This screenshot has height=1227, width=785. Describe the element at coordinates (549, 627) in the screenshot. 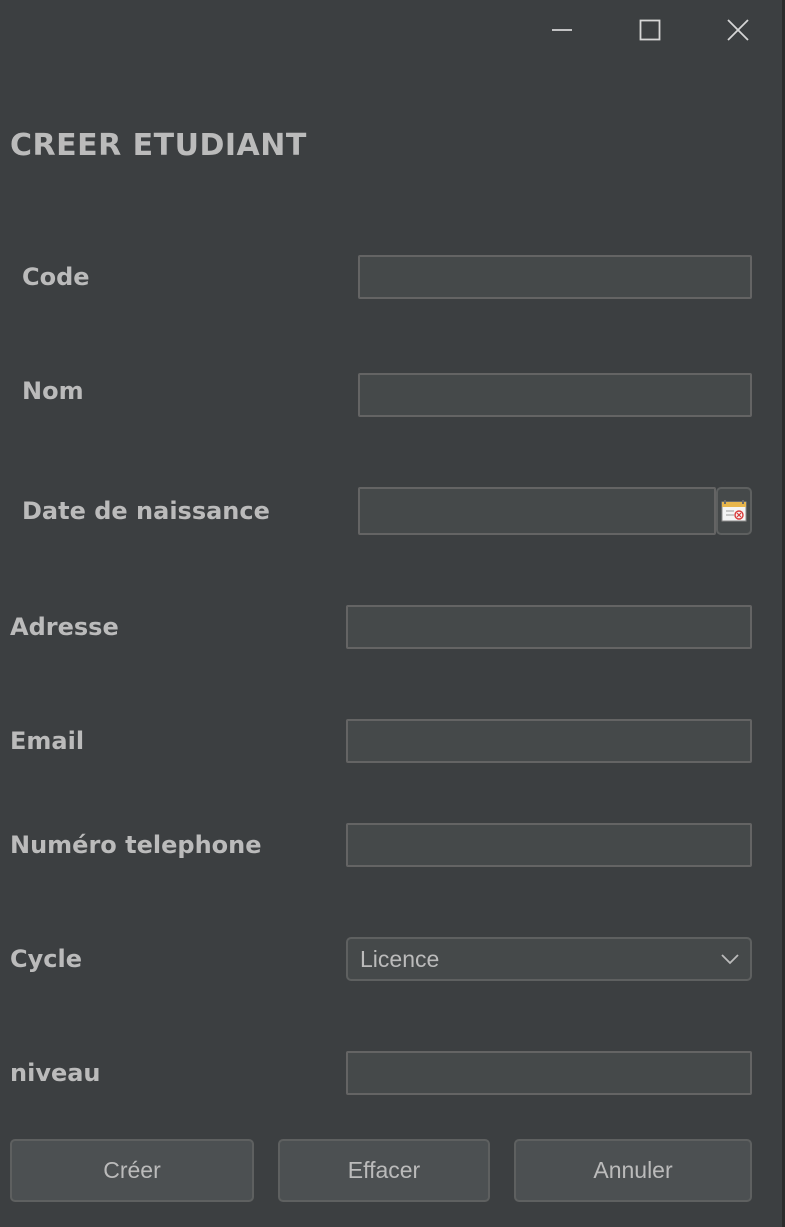

I see `adresse-input` at that location.